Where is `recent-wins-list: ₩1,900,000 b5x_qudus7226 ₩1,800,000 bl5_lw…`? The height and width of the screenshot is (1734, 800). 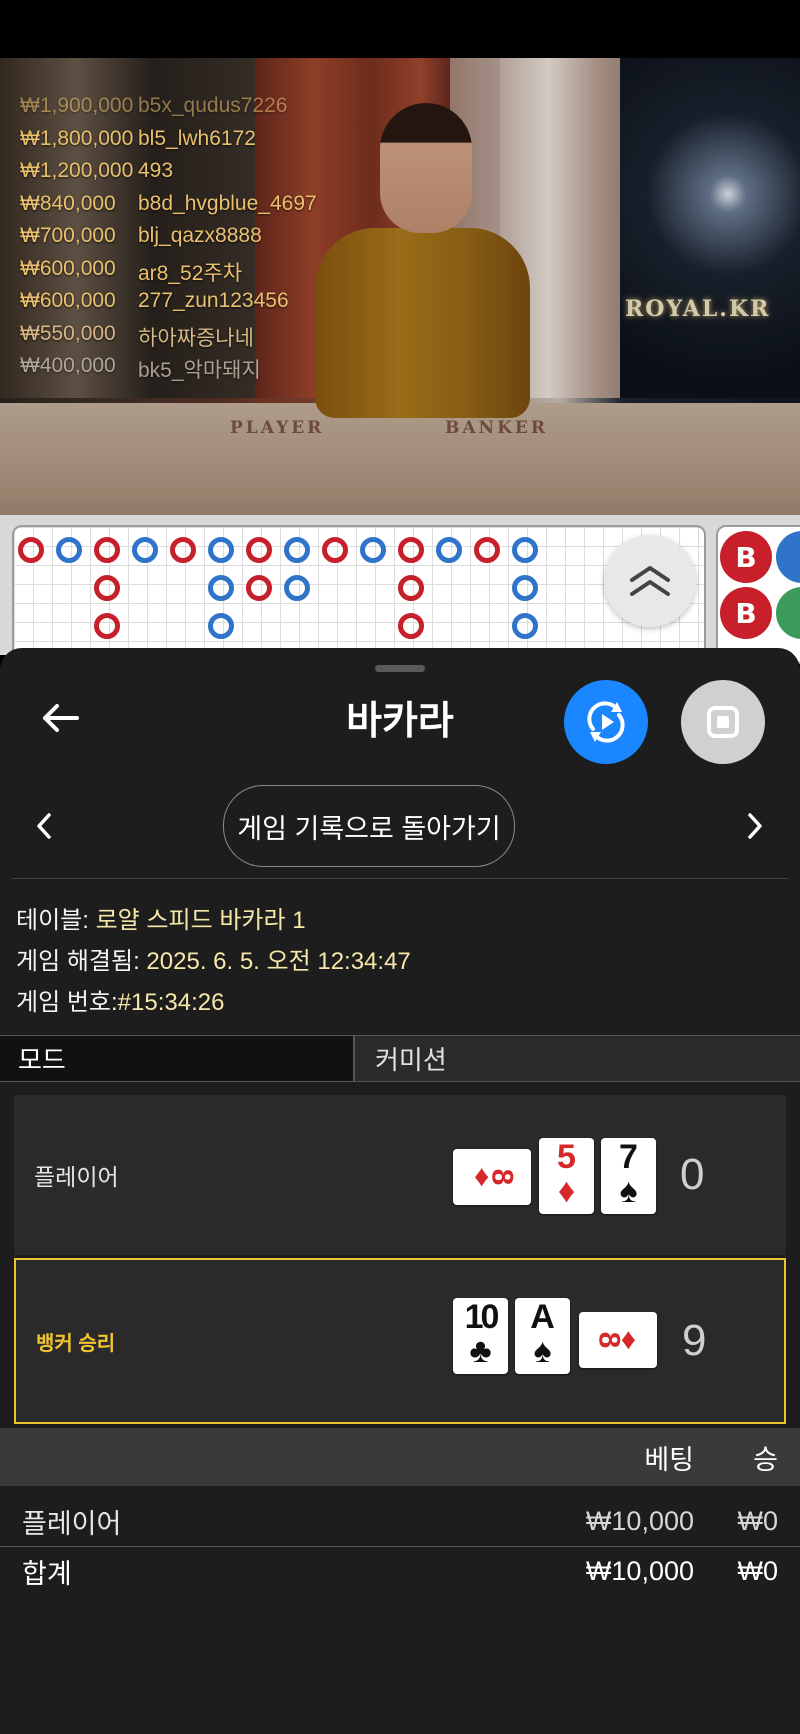 recent-wins-list: ₩1,900,000 b5x_qudus7226 ₩1,800,000 bl5_lw… is located at coordinates (168, 240).